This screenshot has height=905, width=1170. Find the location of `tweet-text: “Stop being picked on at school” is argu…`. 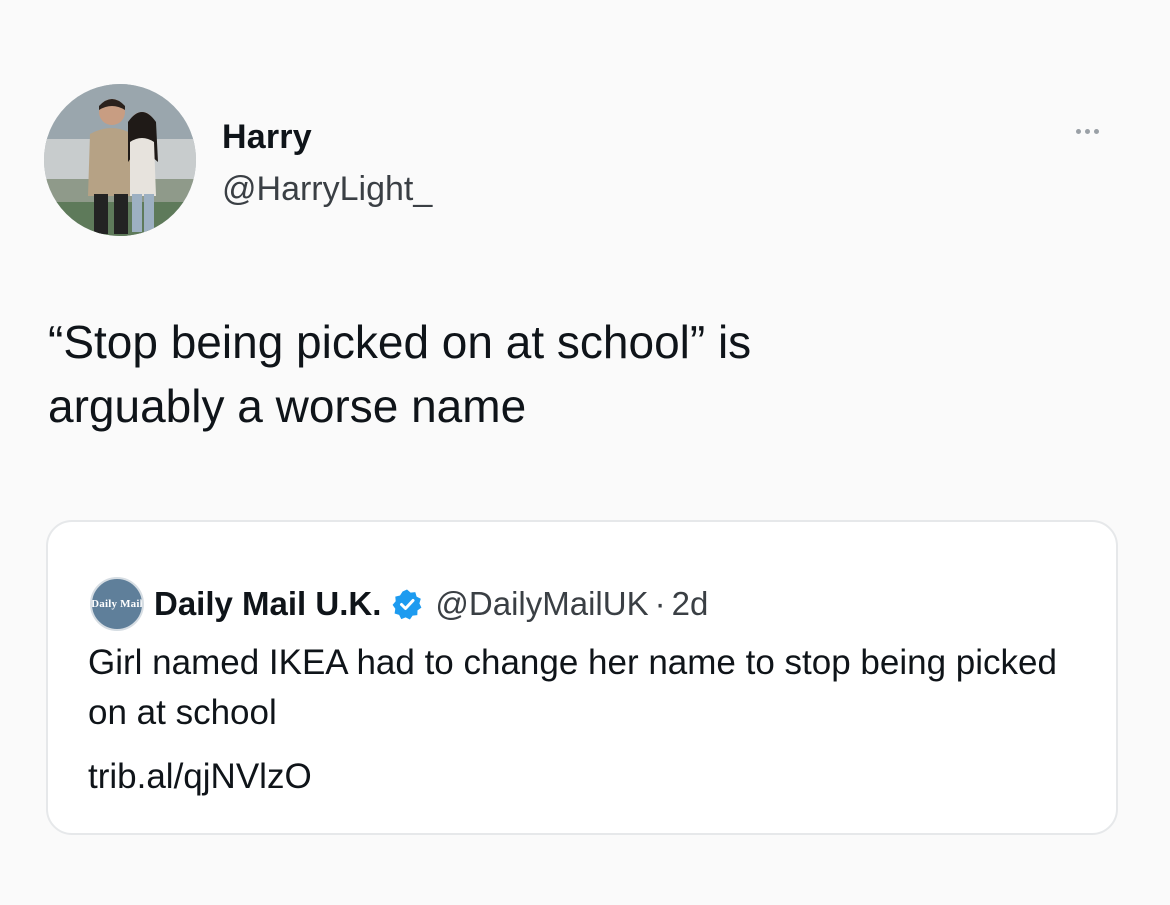

tweet-text: “Stop being picked on at school” is argu… is located at coordinates (400, 374).